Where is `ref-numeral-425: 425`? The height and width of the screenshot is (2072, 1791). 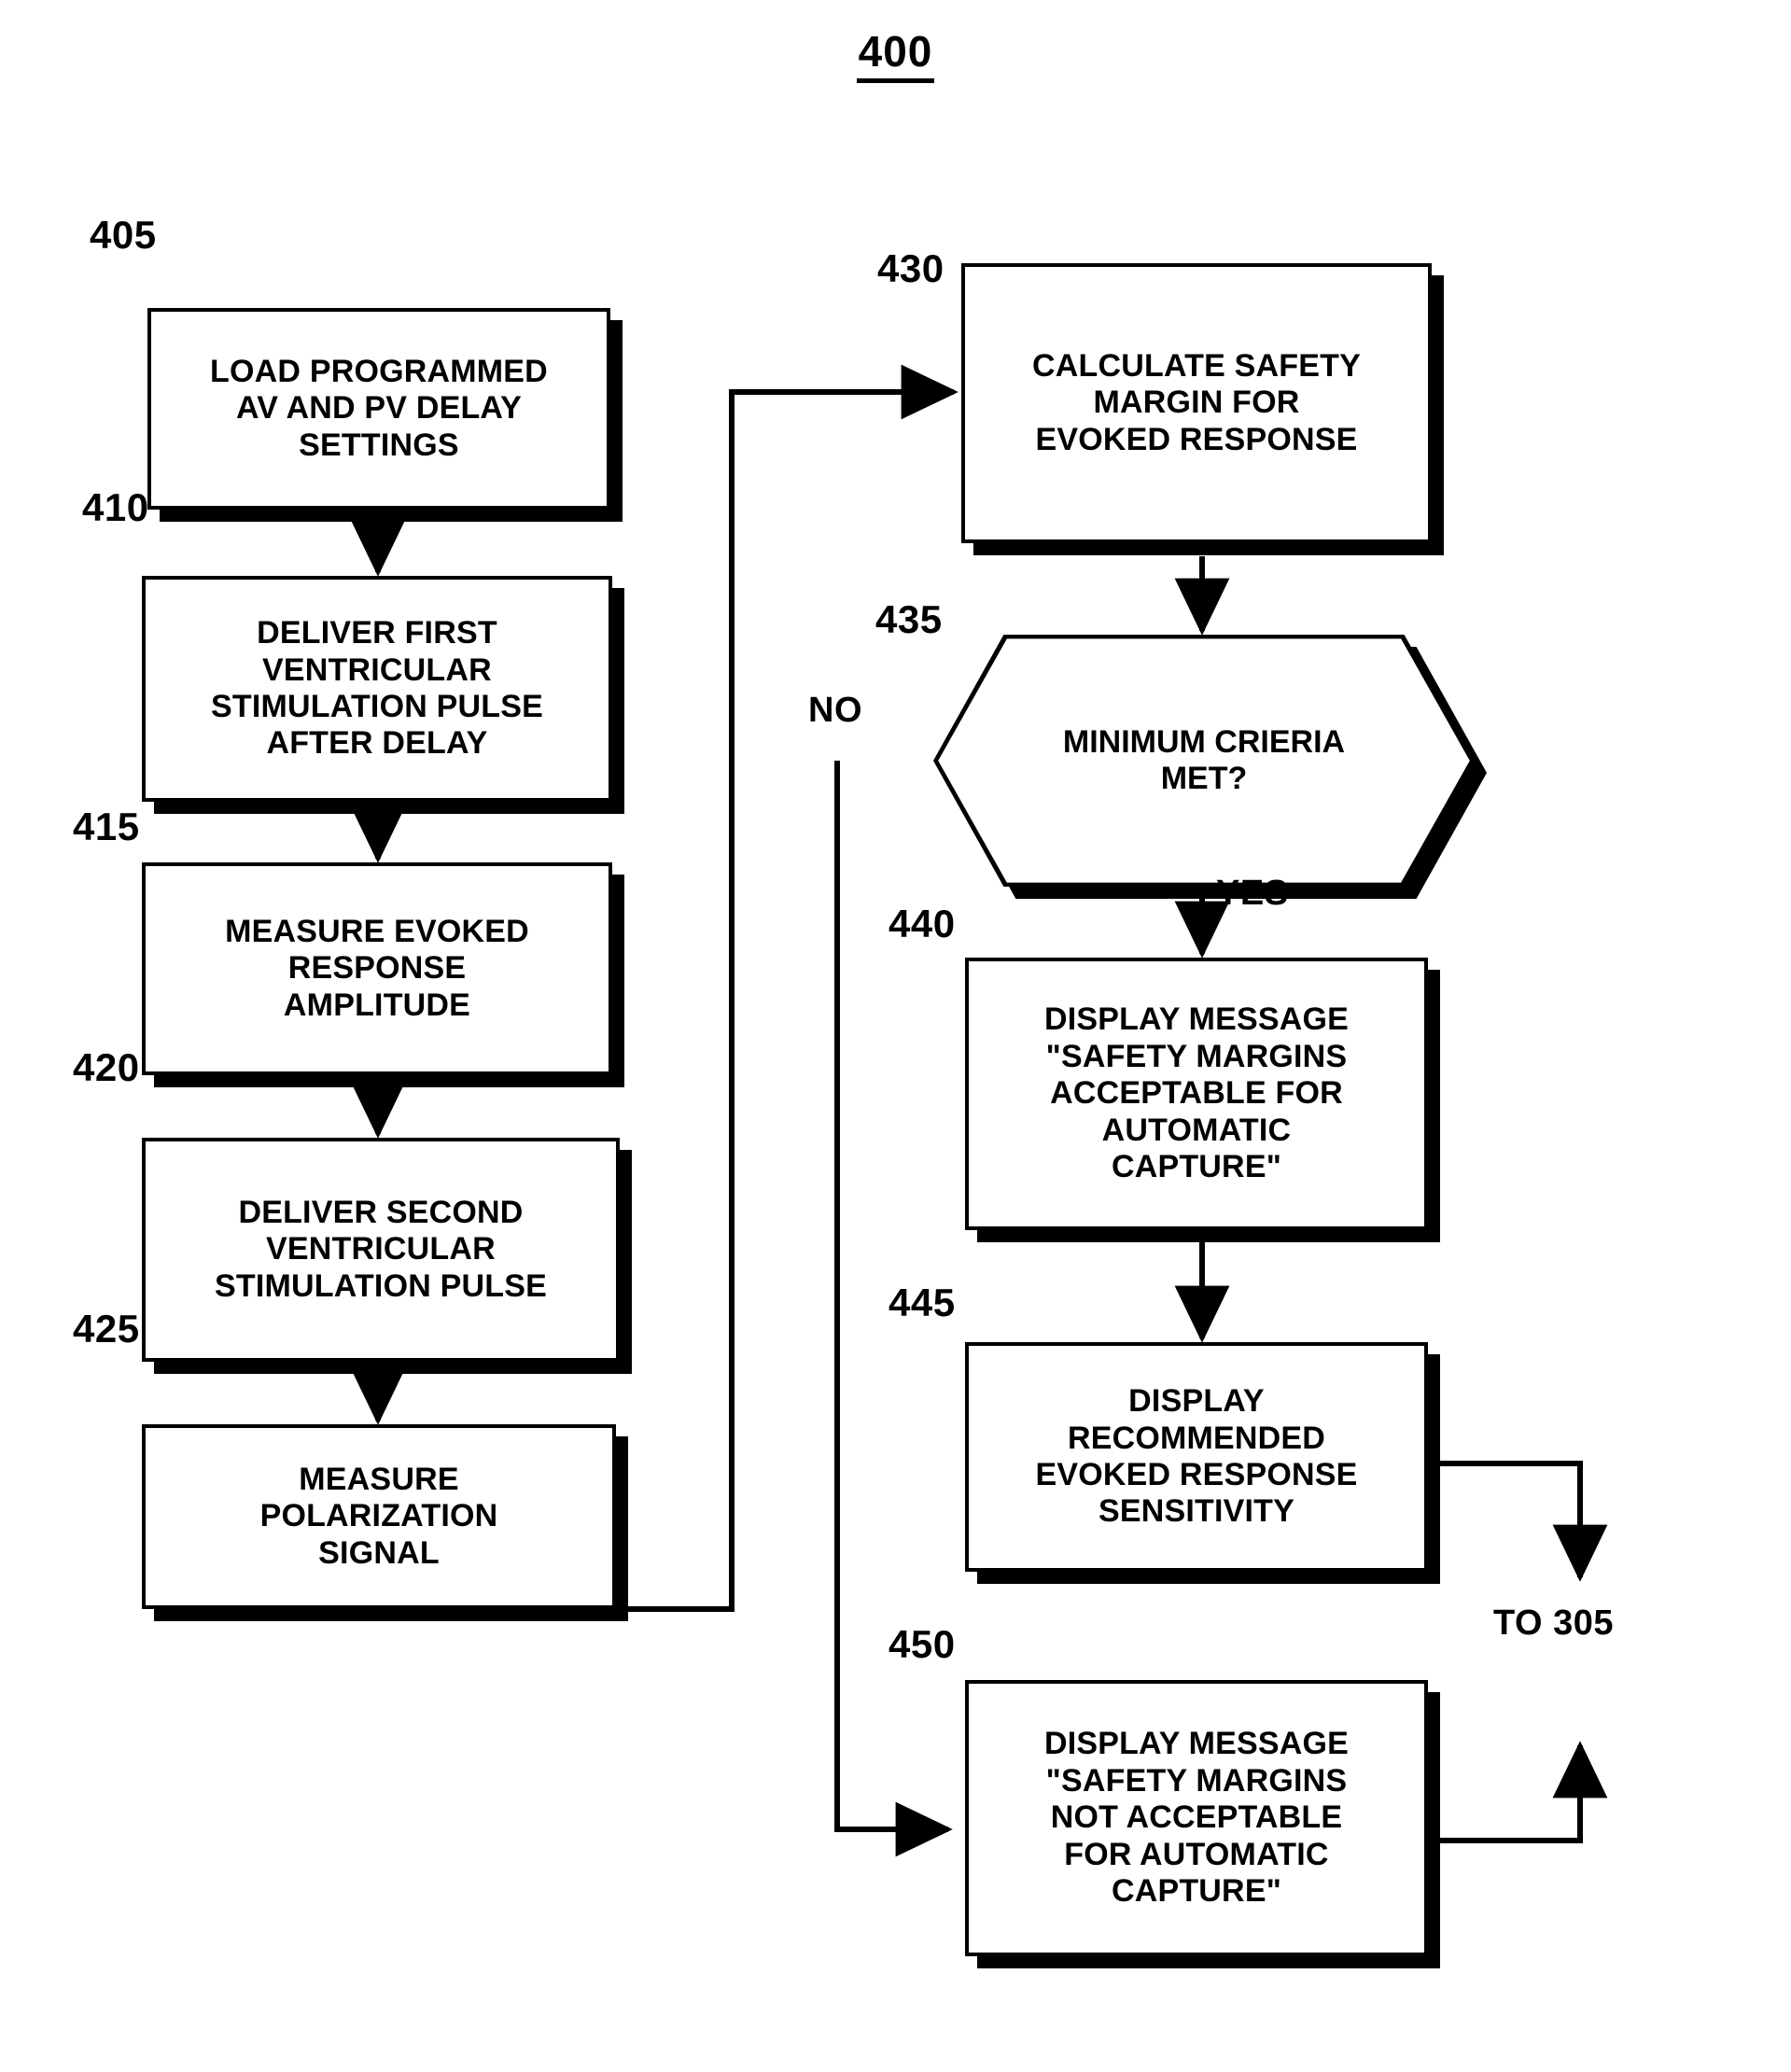 ref-numeral-425: 425 is located at coordinates (106, 1329).